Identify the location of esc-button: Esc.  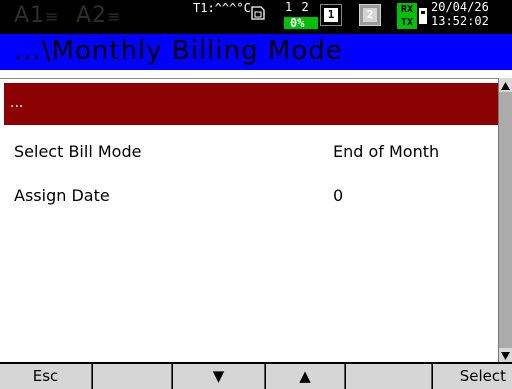
(46, 376).